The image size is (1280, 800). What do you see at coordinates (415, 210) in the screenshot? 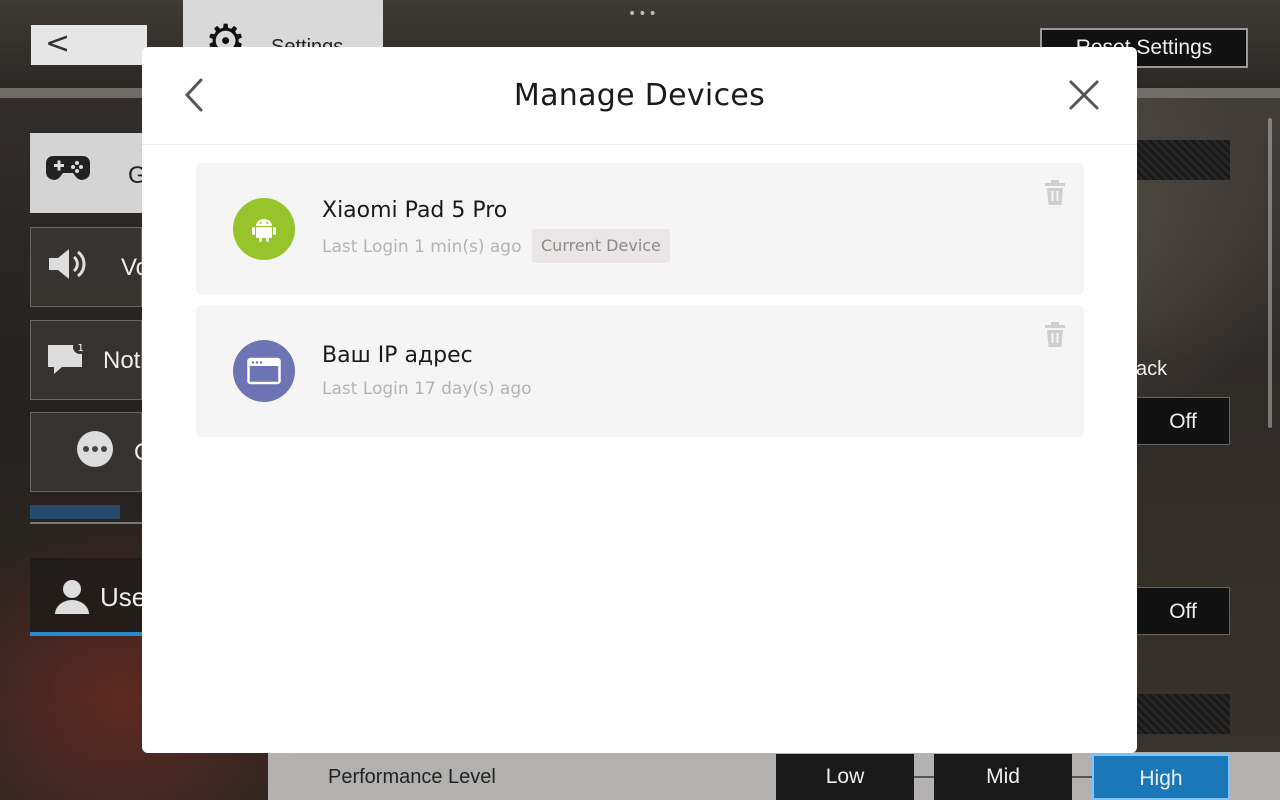
I see `device-name: Xiaomi Pad 5 Pro` at bounding box center [415, 210].